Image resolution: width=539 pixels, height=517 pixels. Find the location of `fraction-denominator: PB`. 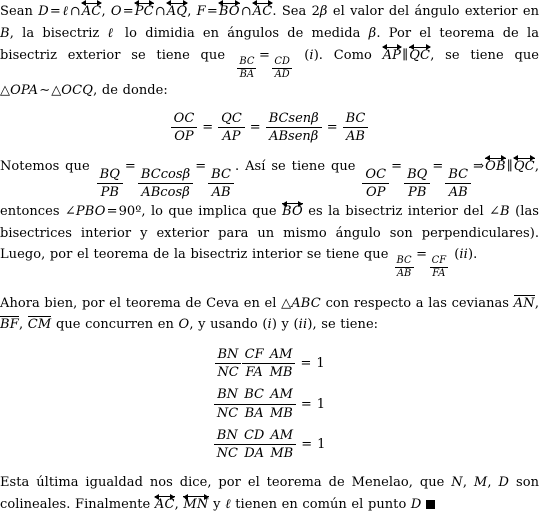

fraction-denominator: PB is located at coordinates (417, 192).